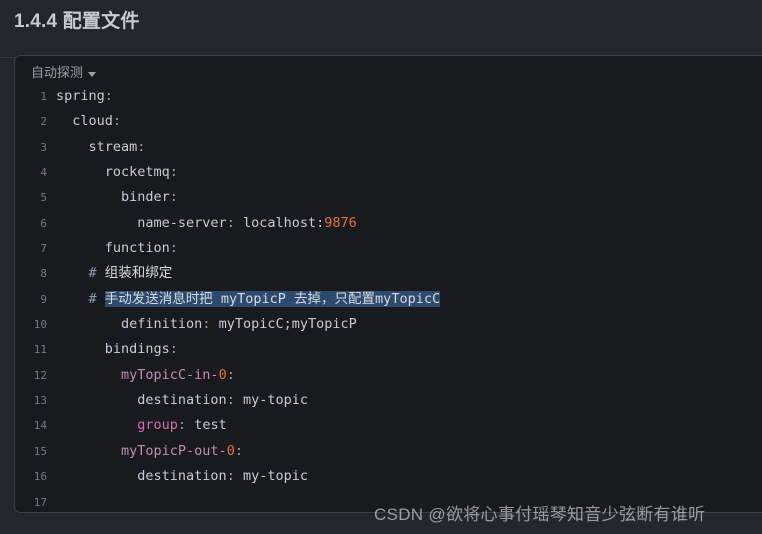 Image resolution: width=762 pixels, height=534 pixels. I want to click on line-number: 14, so click(40, 426).